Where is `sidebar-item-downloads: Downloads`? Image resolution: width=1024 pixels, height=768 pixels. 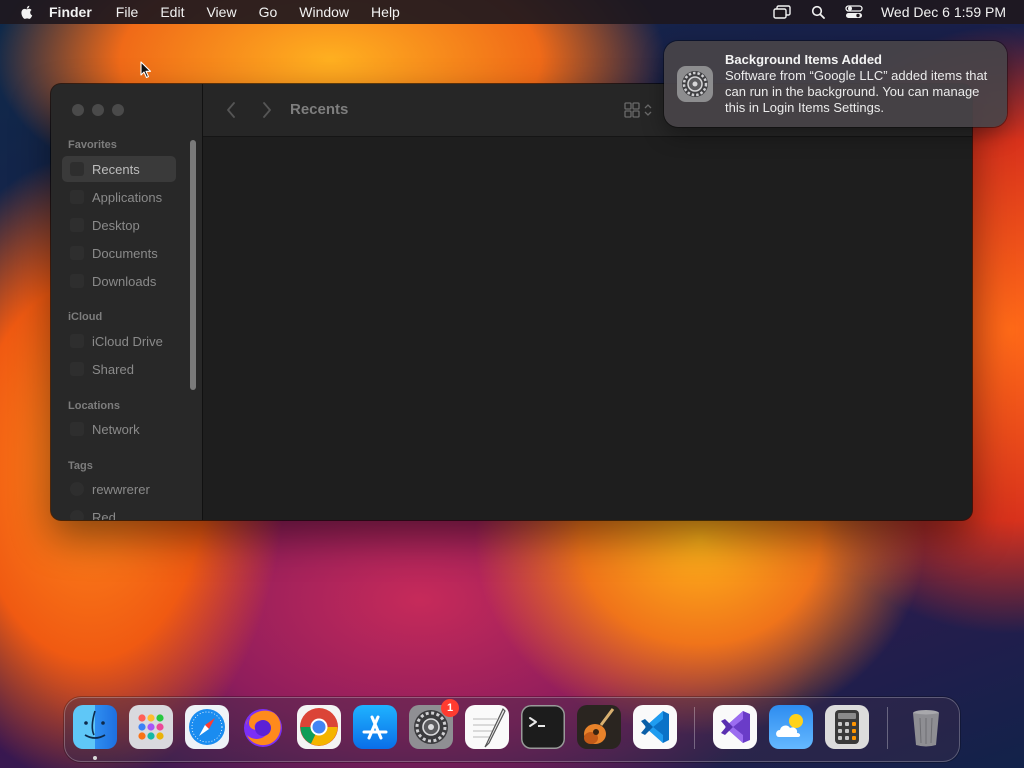 sidebar-item-downloads: Downloads is located at coordinates (119, 281).